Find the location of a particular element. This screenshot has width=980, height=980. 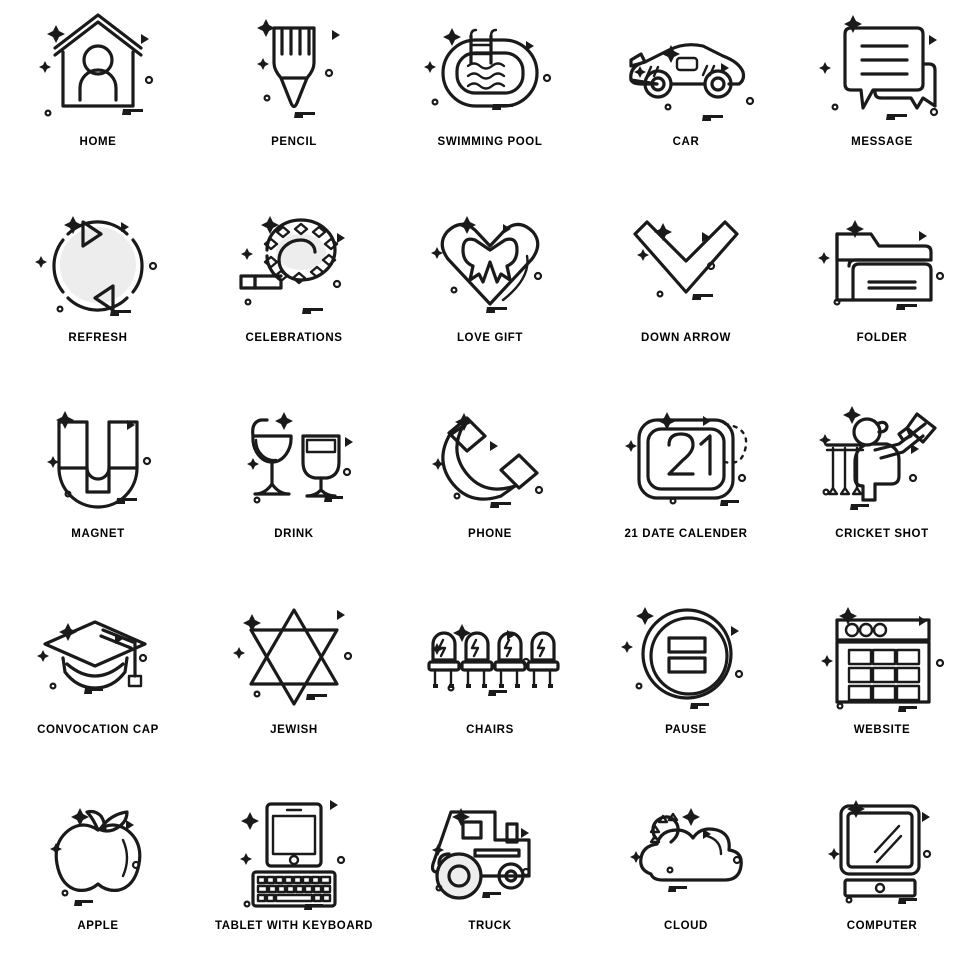

icon-cell-celebrations: CELEBRATIONS is located at coordinates (294, 294).